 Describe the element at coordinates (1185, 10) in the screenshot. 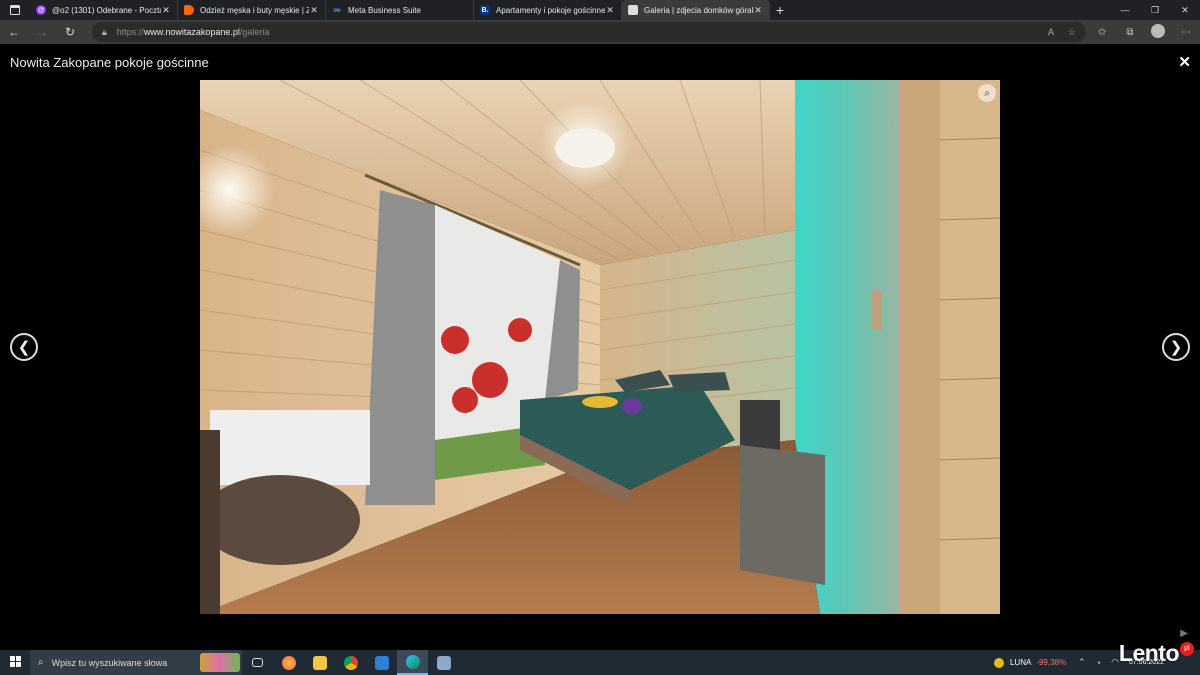

I see `close-window-icon: ✕` at that location.